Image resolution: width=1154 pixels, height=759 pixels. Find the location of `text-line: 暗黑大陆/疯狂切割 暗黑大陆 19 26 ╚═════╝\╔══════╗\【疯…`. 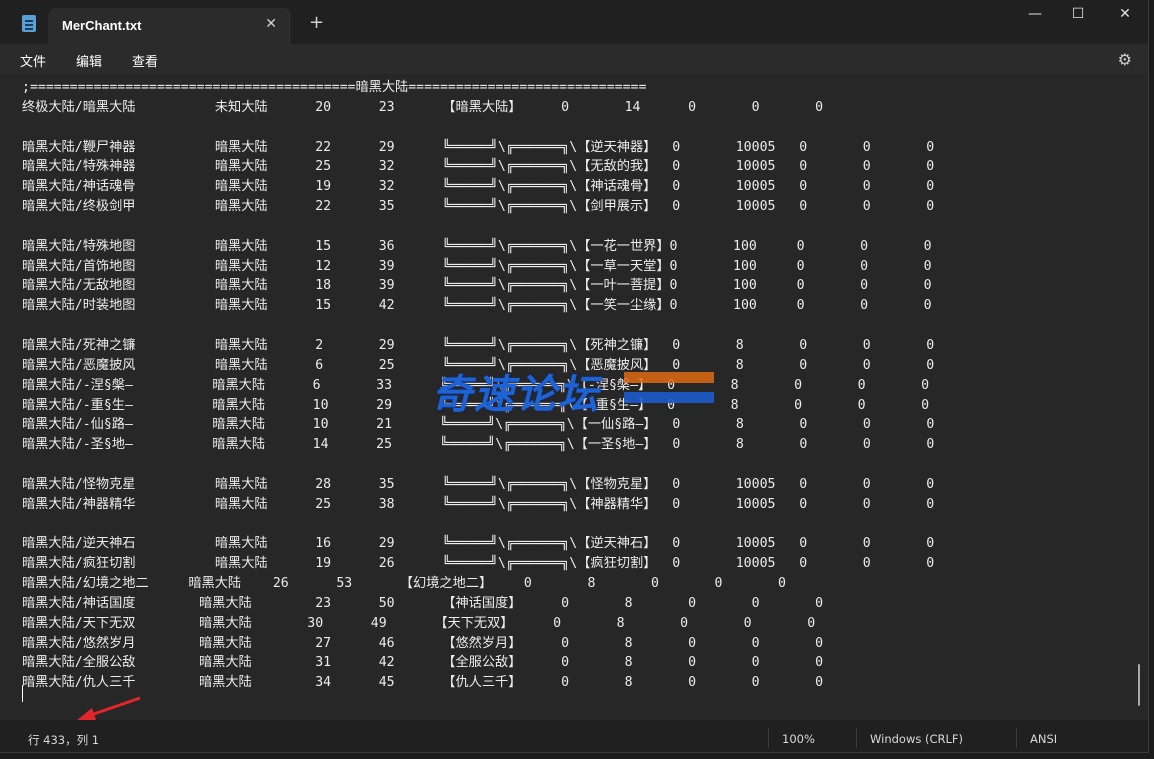

text-line: 暗黑大陆/疯狂切割 暗黑大陆 19 26 ╚═════╝\╔══════╗\【疯… is located at coordinates (478, 564).